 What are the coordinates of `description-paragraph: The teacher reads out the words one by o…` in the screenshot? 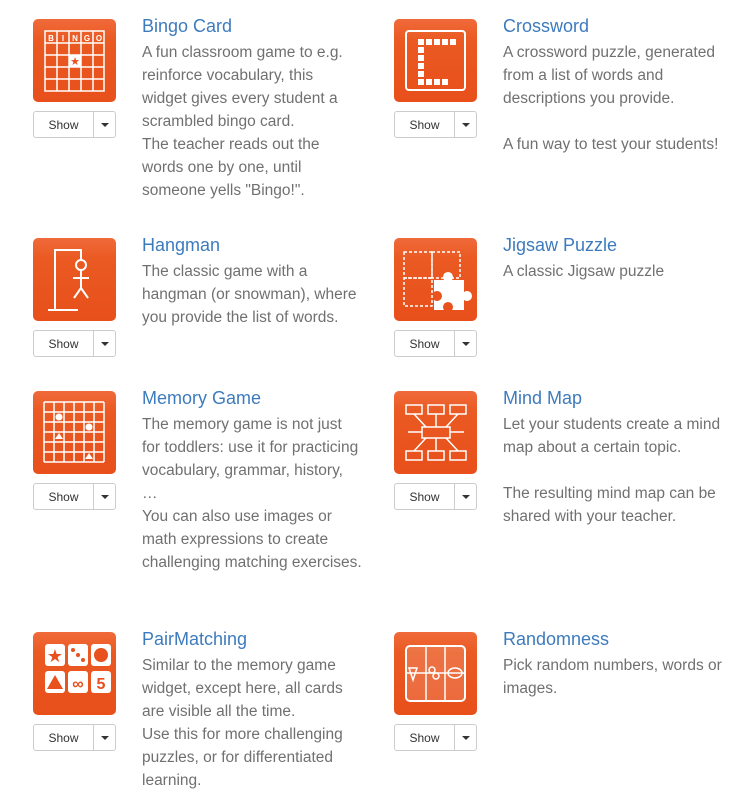 It's located at (231, 167).